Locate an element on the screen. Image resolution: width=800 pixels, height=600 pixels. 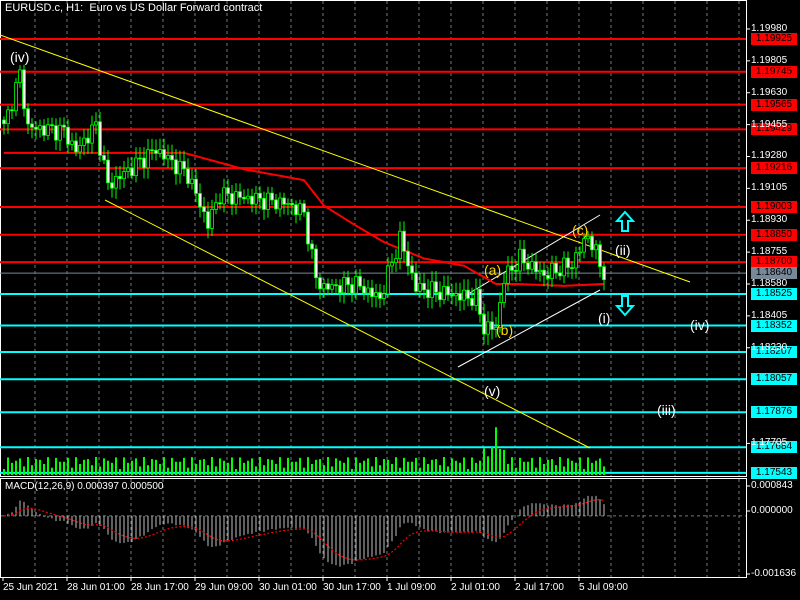
wave-label-b: (b) is located at coordinates (505, 330).